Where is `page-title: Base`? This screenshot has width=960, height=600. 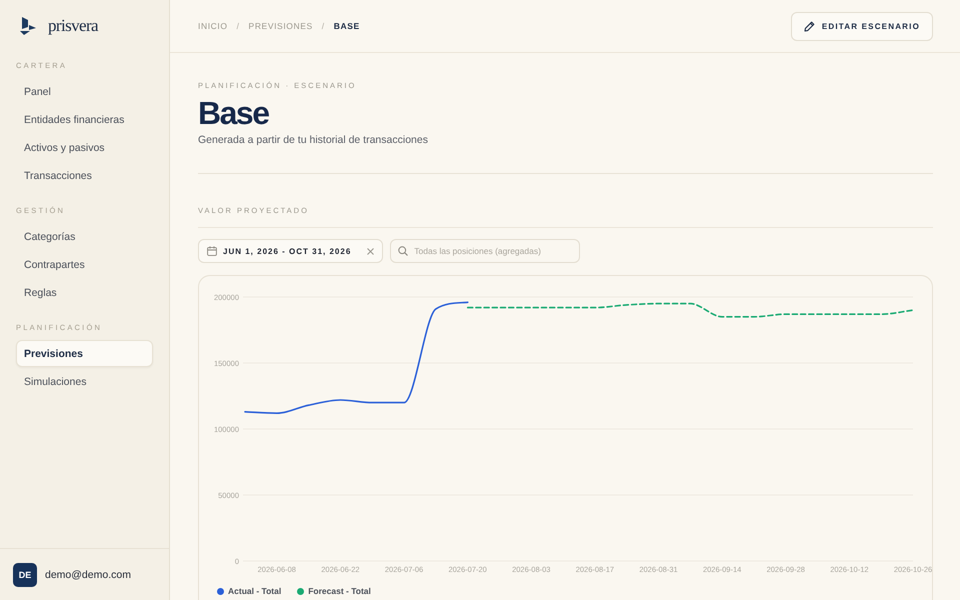
page-title: Base is located at coordinates (233, 113).